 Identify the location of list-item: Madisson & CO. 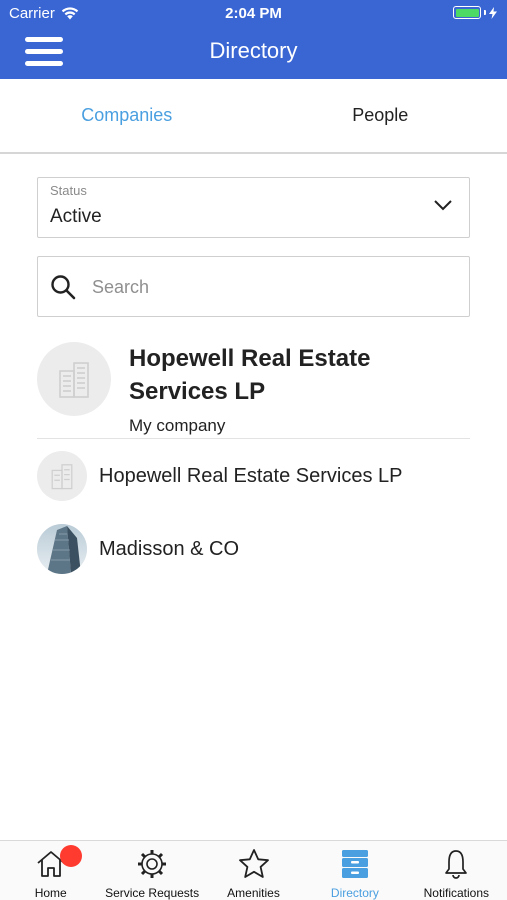
(253, 549).